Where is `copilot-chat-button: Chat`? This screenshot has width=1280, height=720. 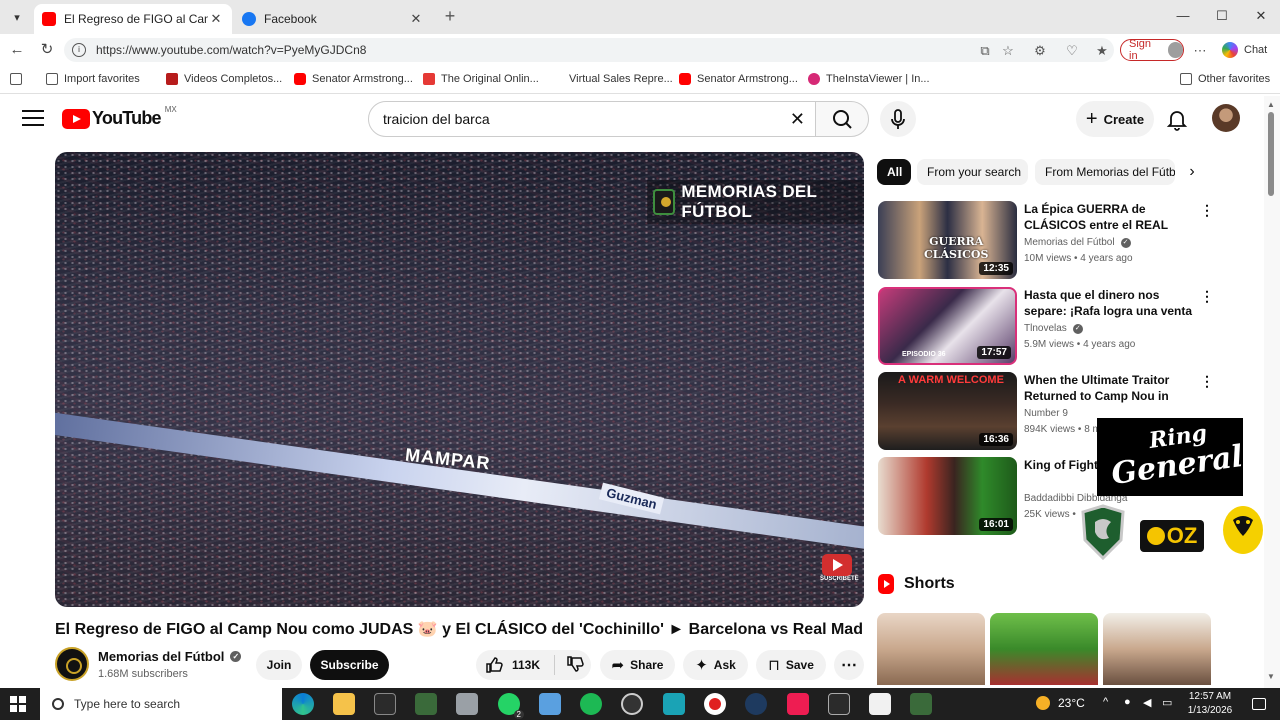 copilot-chat-button: Chat is located at coordinates (1244, 50).